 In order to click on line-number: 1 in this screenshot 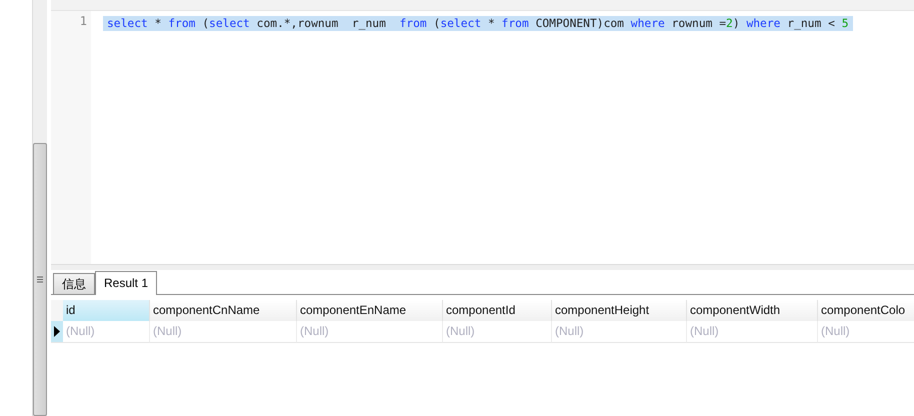, I will do `click(83, 21)`.